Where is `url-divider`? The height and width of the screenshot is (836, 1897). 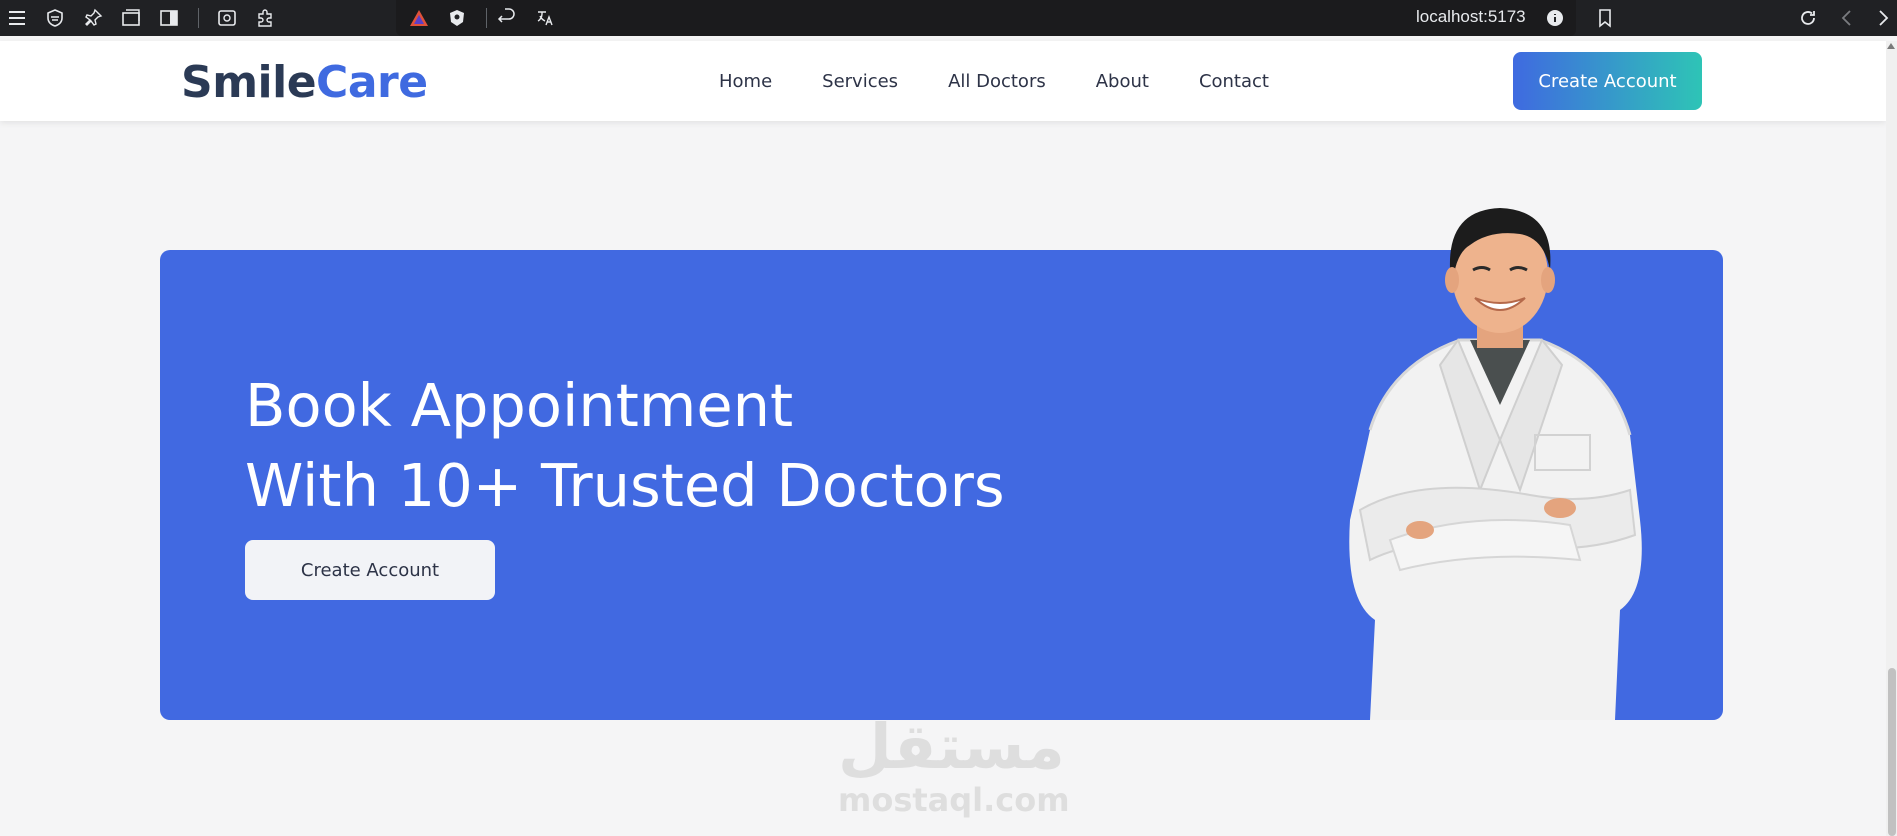
url-divider is located at coordinates (486, 18).